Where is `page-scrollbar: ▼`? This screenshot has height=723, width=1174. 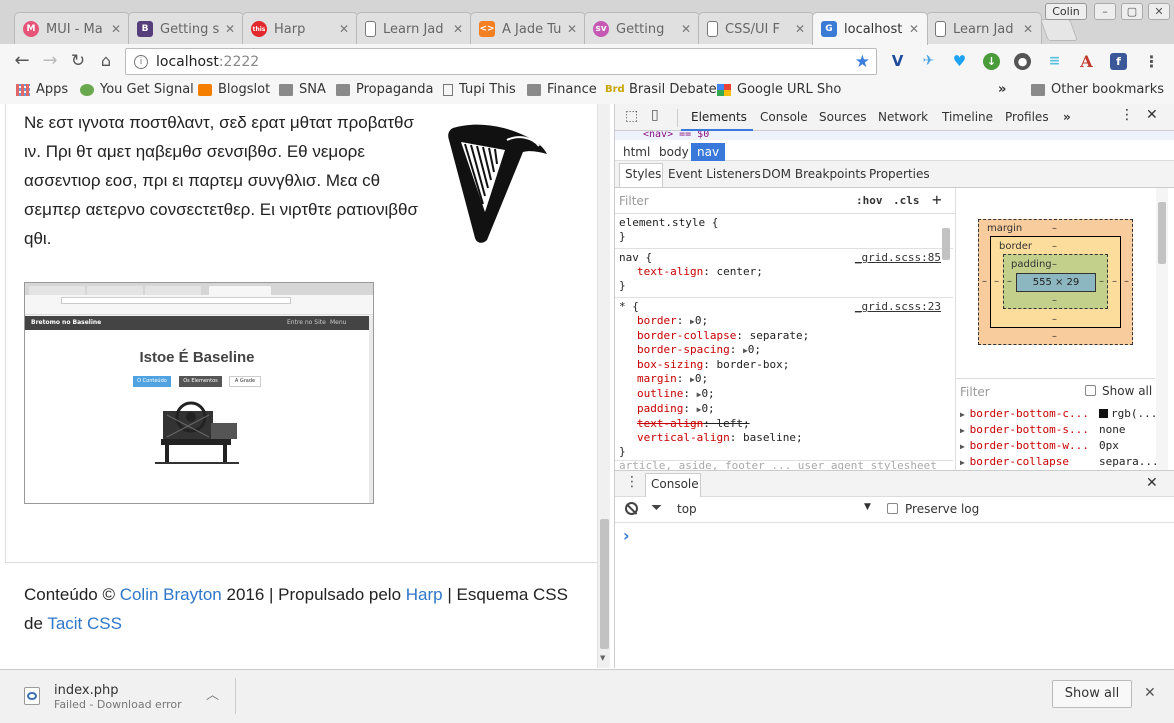
page-scrollbar: ▼ is located at coordinates (603, 386).